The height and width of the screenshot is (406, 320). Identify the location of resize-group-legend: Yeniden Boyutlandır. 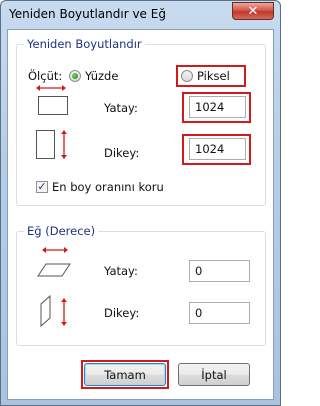
(84, 44).